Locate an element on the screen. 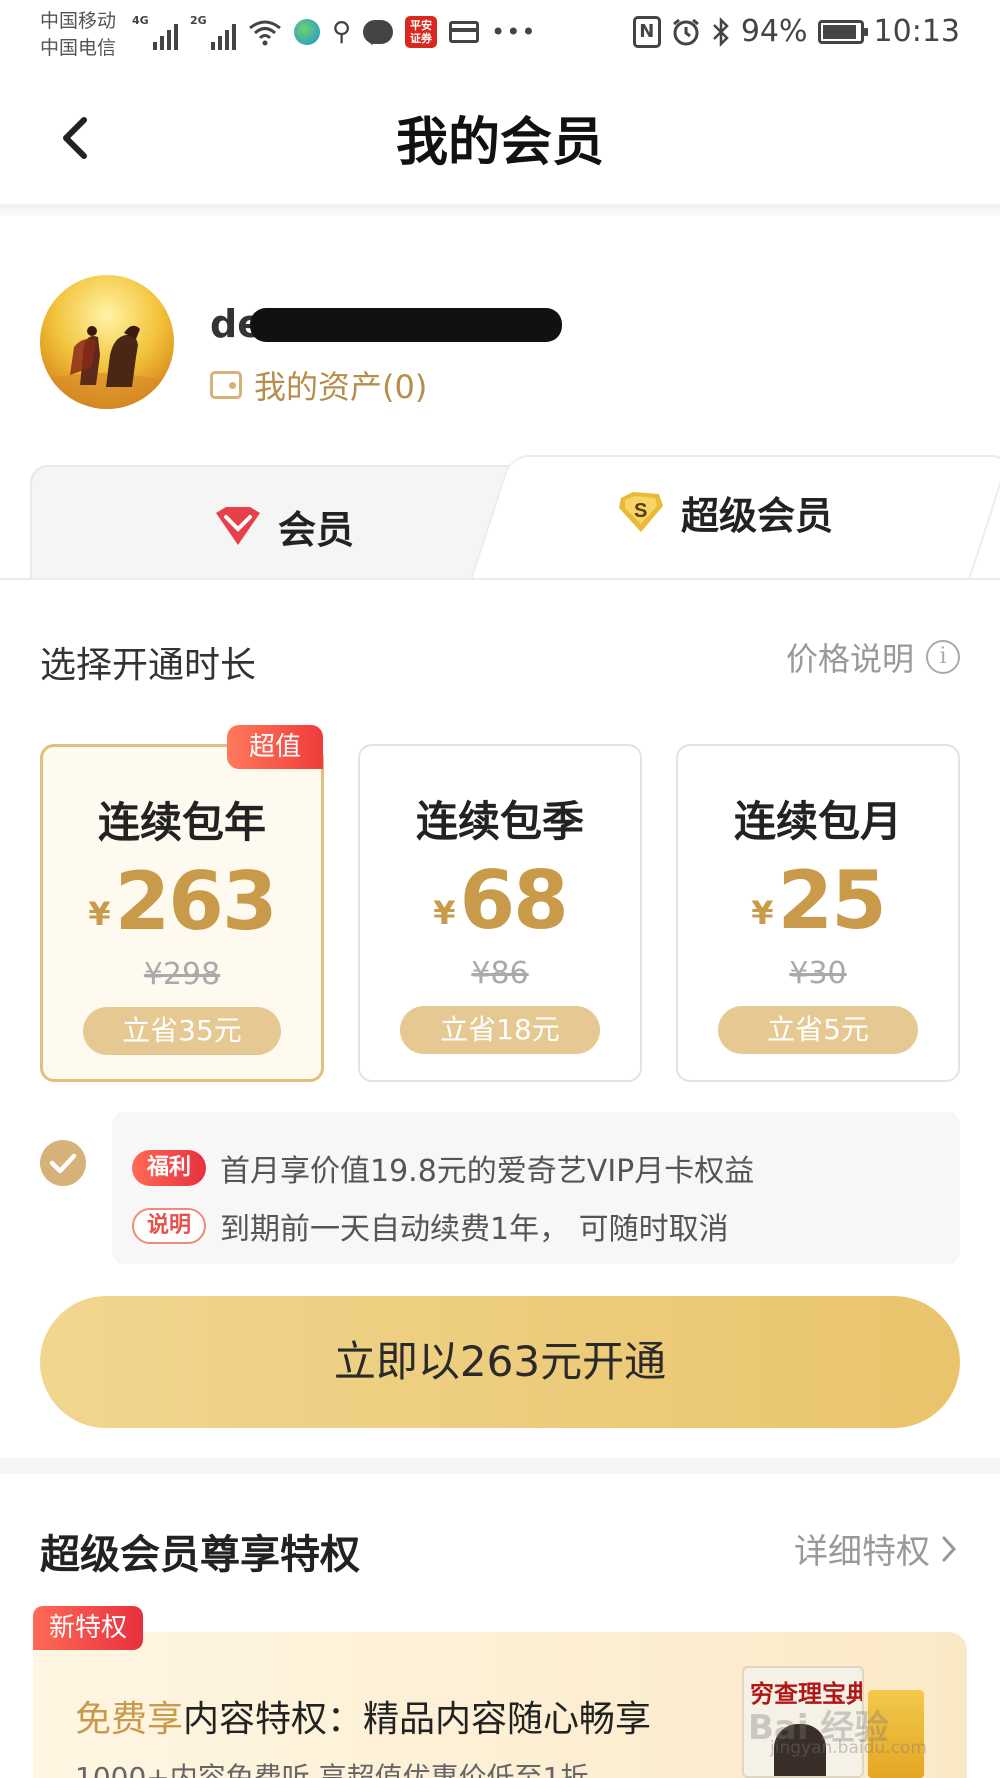  benefit-note: 福利 首月享价值19.8元的爱奇艺VIP月卡权益 is located at coordinates (443, 1168).